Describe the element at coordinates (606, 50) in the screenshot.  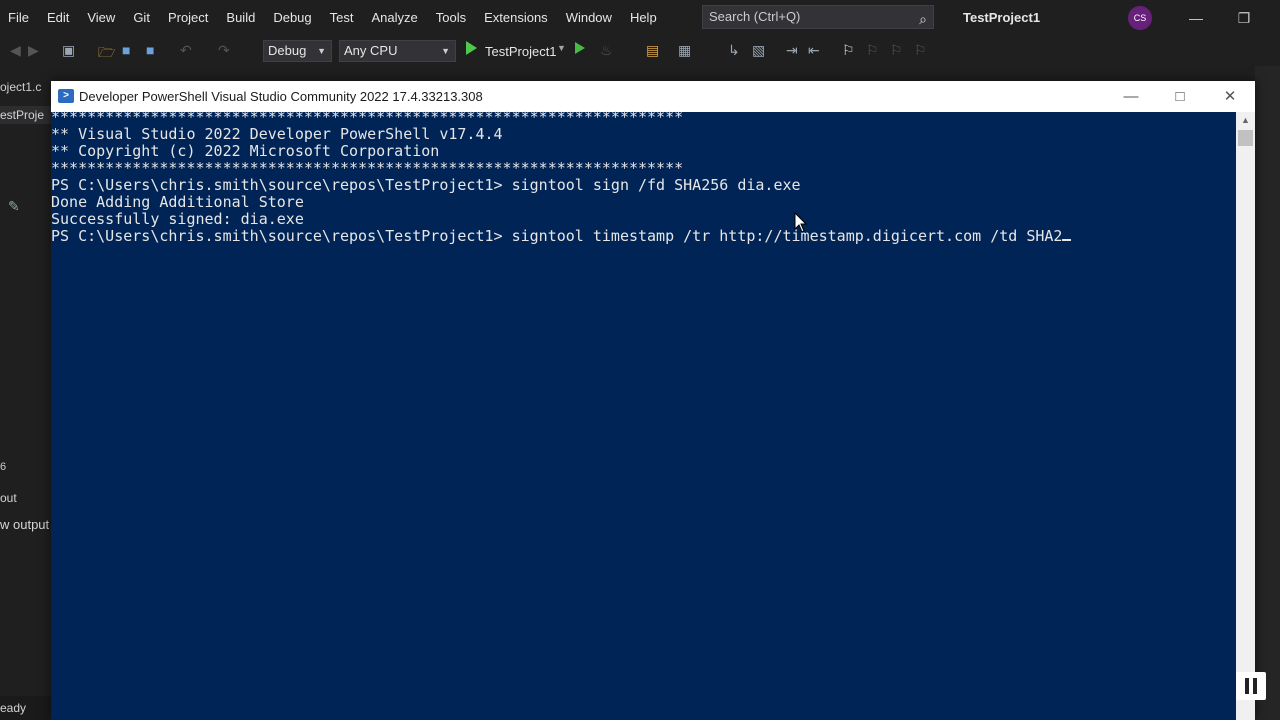
I see `hot-reload-icon: ♨` at that location.